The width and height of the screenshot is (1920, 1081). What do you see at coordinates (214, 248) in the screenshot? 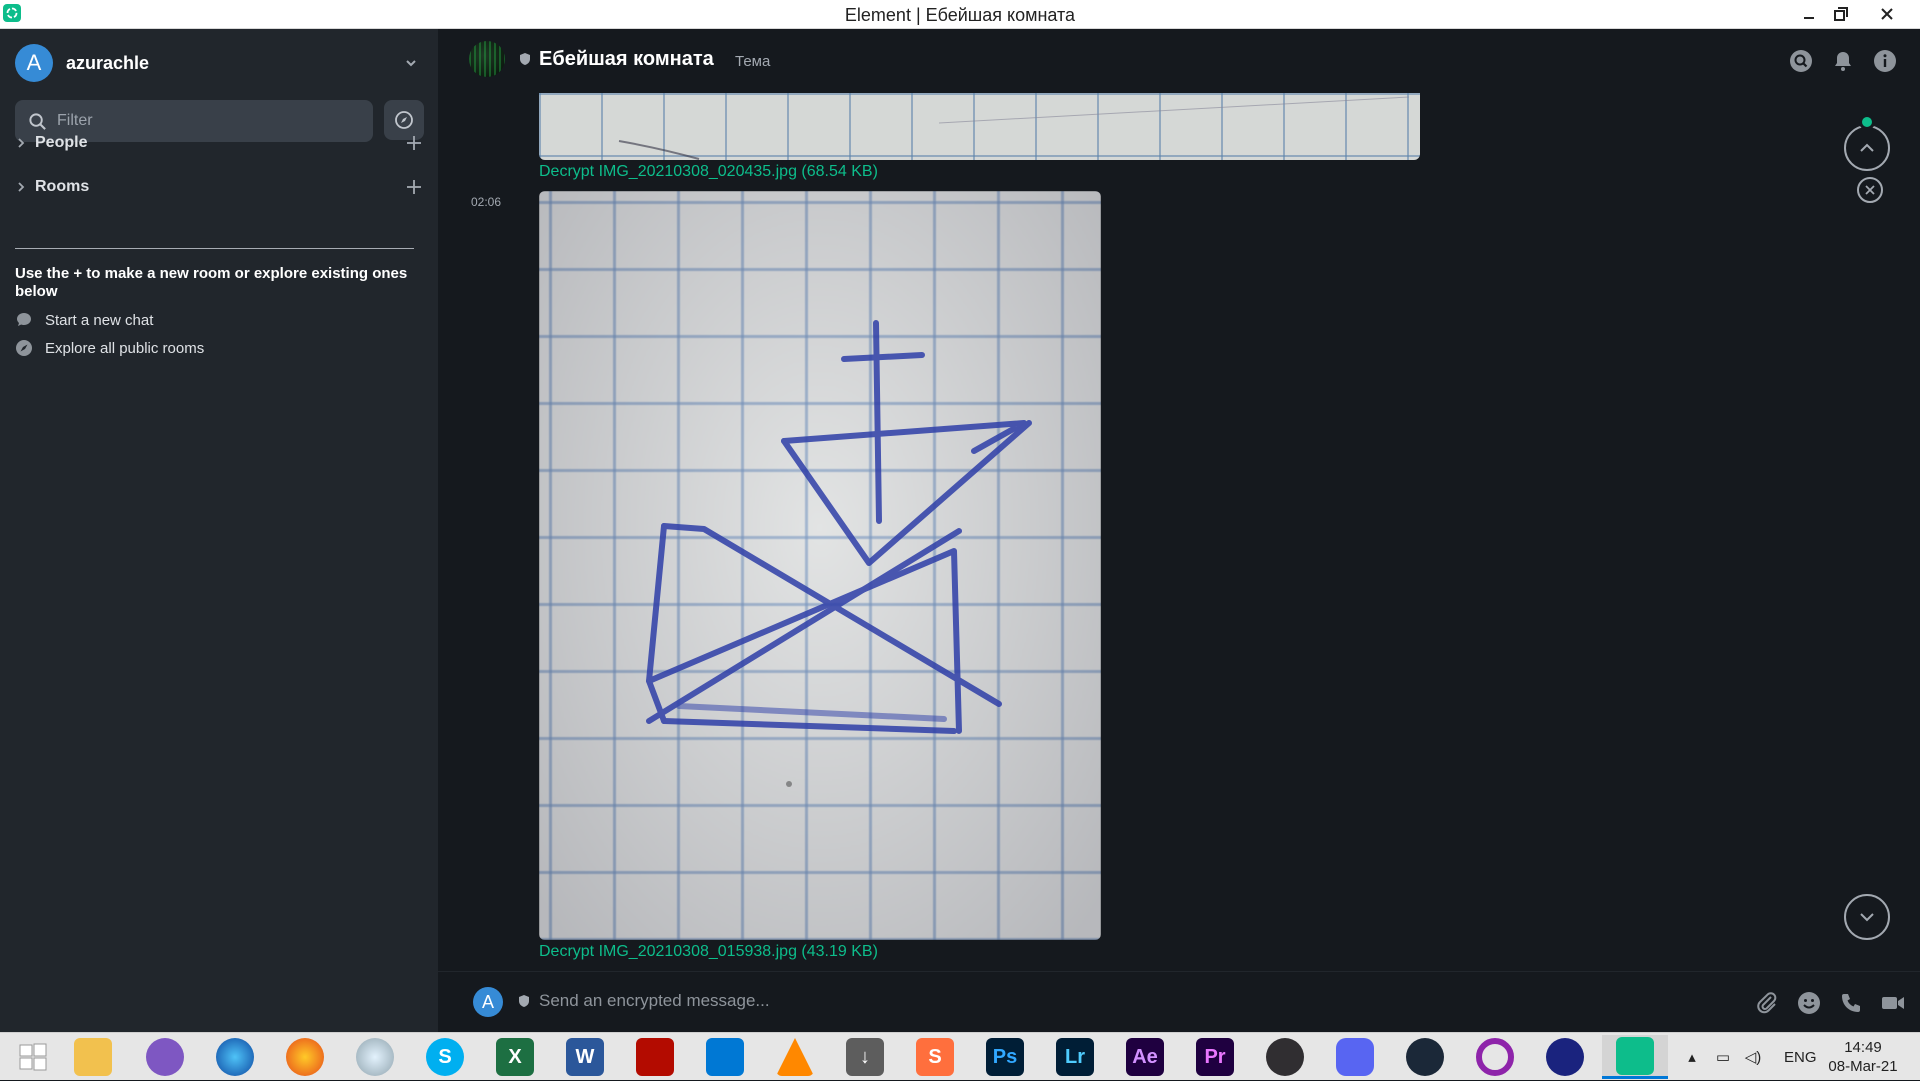
I see `sidebar-divider` at bounding box center [214, 248].